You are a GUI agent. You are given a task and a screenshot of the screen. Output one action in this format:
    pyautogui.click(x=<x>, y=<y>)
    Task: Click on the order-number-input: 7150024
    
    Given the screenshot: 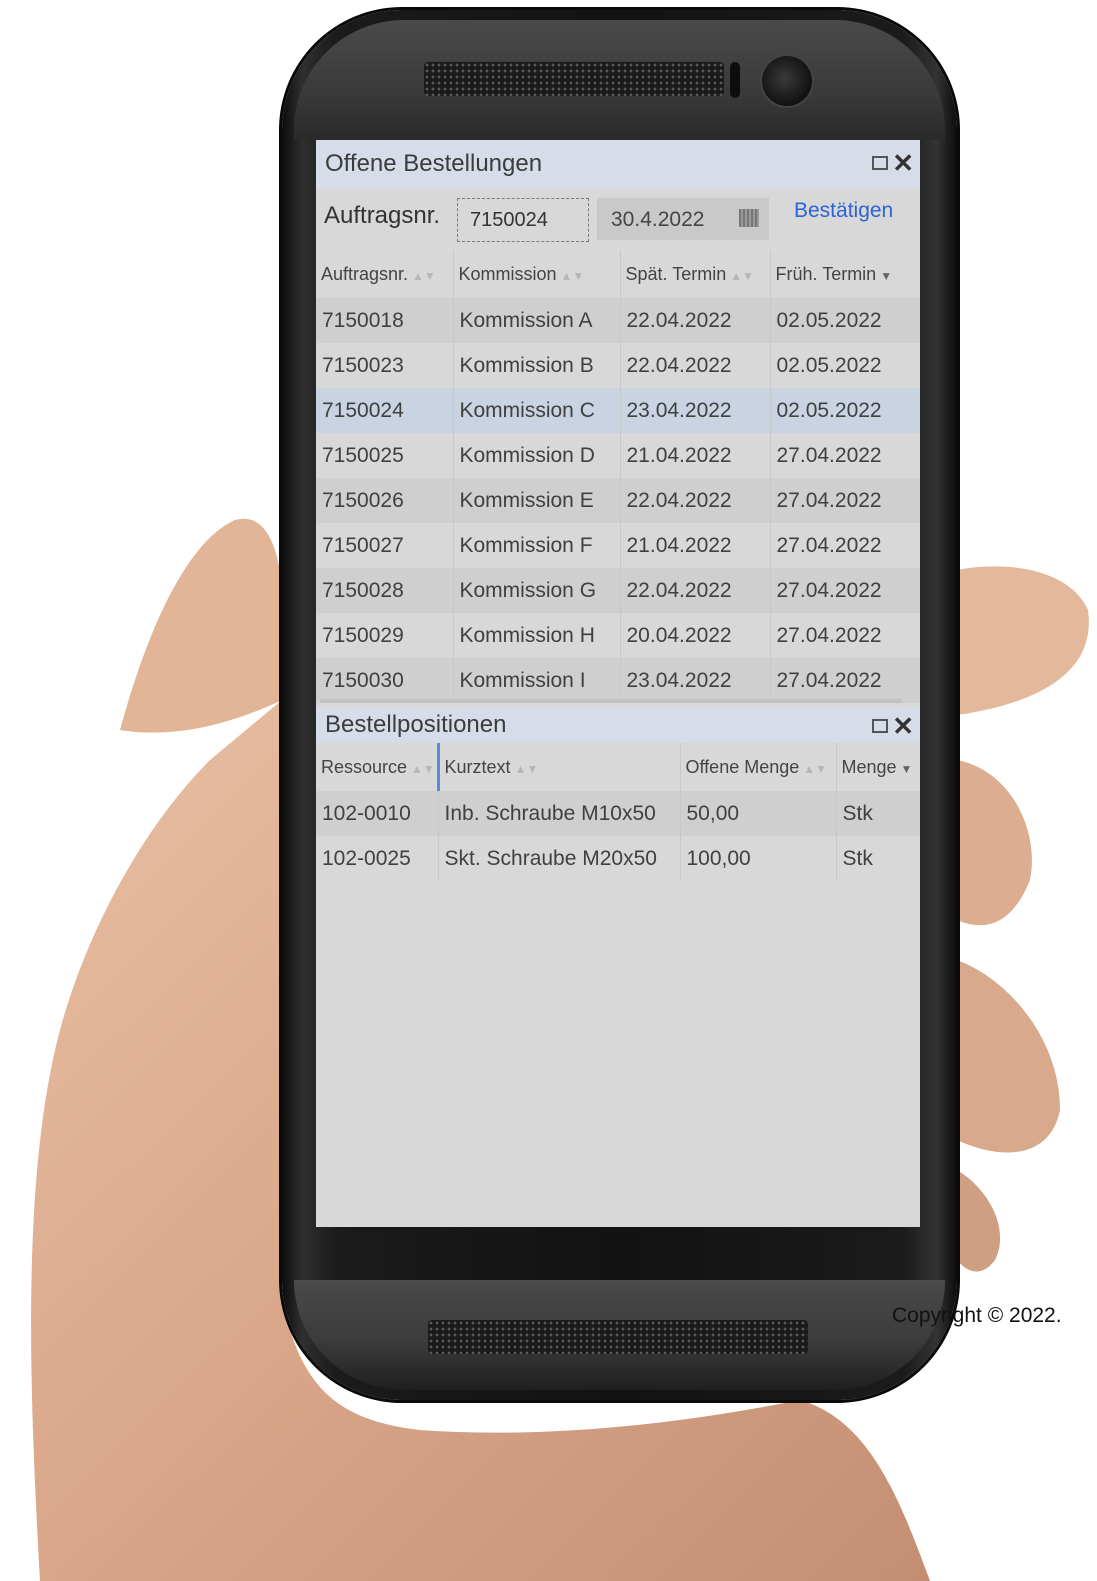 What is the action you would take?
    pyautogui.click(x=523, y=220)
    